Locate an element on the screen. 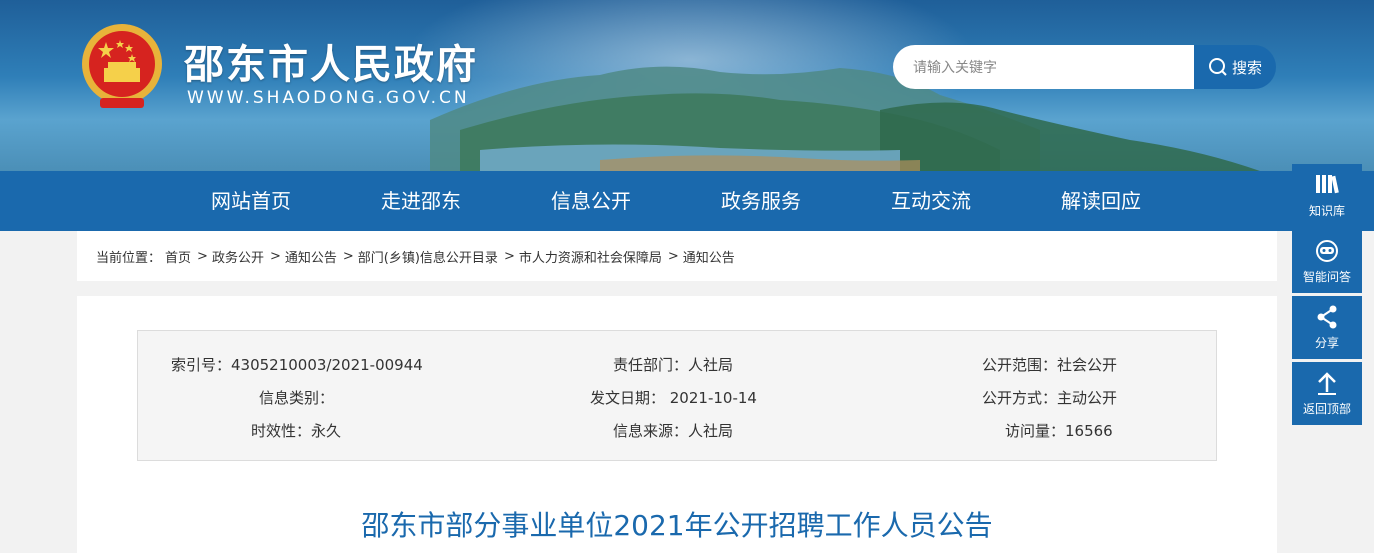  arrow-up-icon is located at coordinates (1327, 383).